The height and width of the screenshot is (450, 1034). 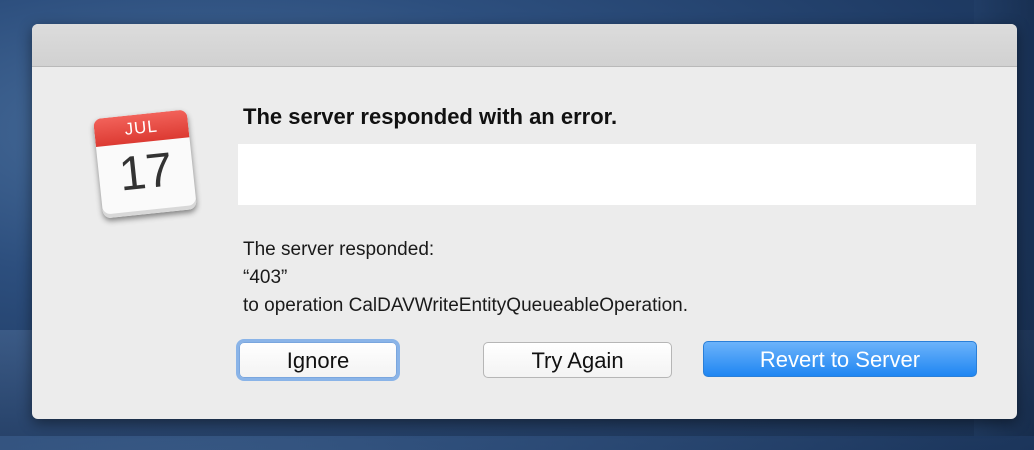 I want to click on alert-heading: The server responded with an error., so click(x=430, y=116).